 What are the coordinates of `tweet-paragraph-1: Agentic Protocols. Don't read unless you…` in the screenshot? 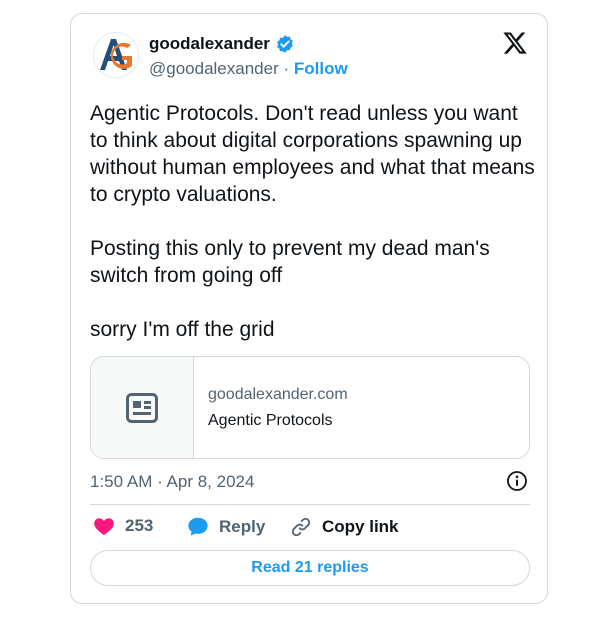 It's located at (312, 154).